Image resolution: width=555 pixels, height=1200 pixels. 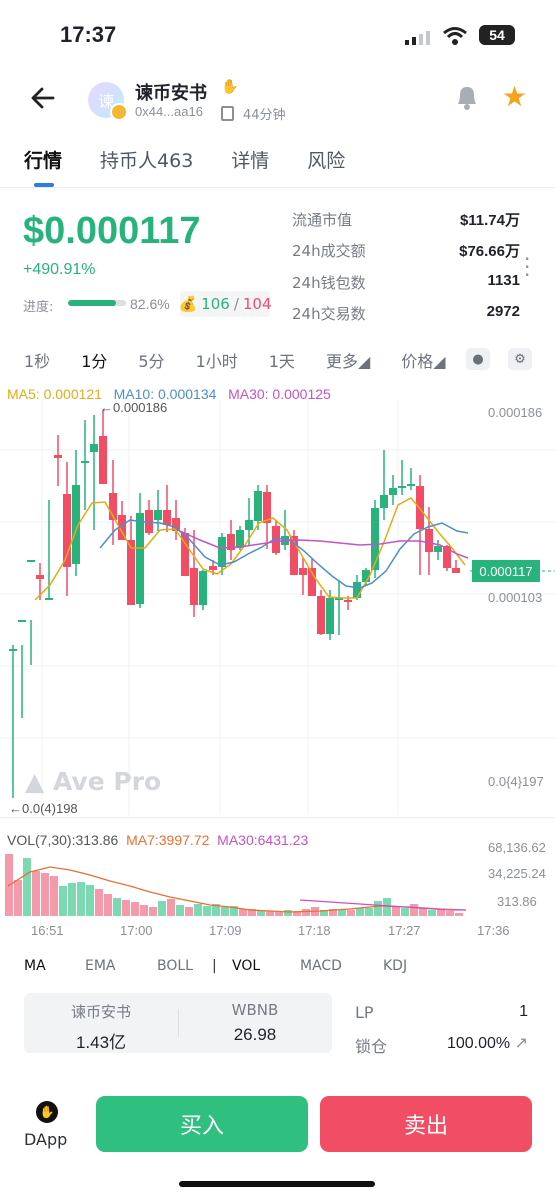 What do you see at coordinates (506, 571) in the screenshot?
I see `current-price-tag: 0.000117` at bounding box center [506, 571].